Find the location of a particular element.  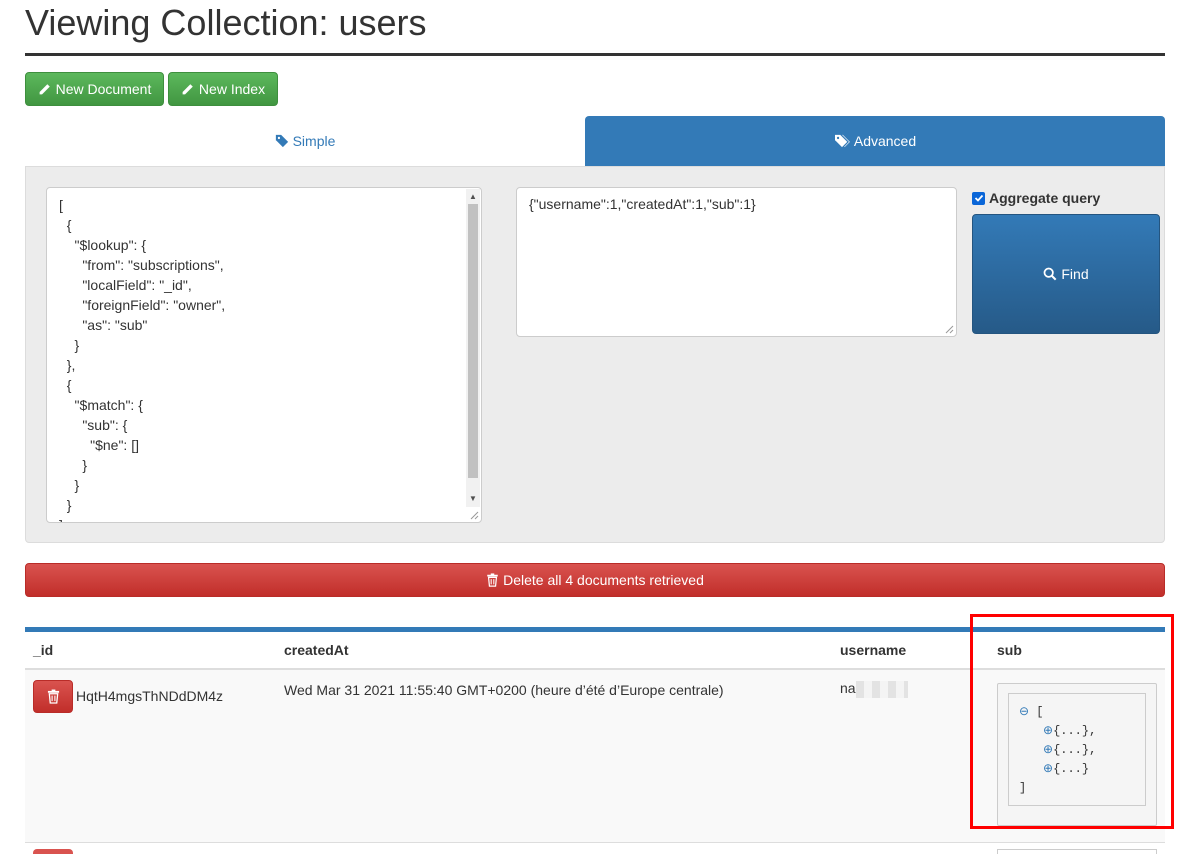

highlight-box is located at coordinates (1072, 721).